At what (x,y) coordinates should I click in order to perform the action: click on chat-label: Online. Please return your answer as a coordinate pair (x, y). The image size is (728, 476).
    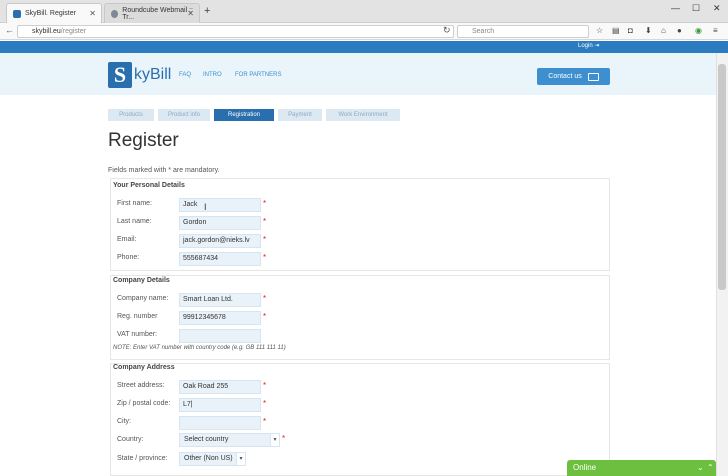
    Looking at the image, I should click on (585, 467).